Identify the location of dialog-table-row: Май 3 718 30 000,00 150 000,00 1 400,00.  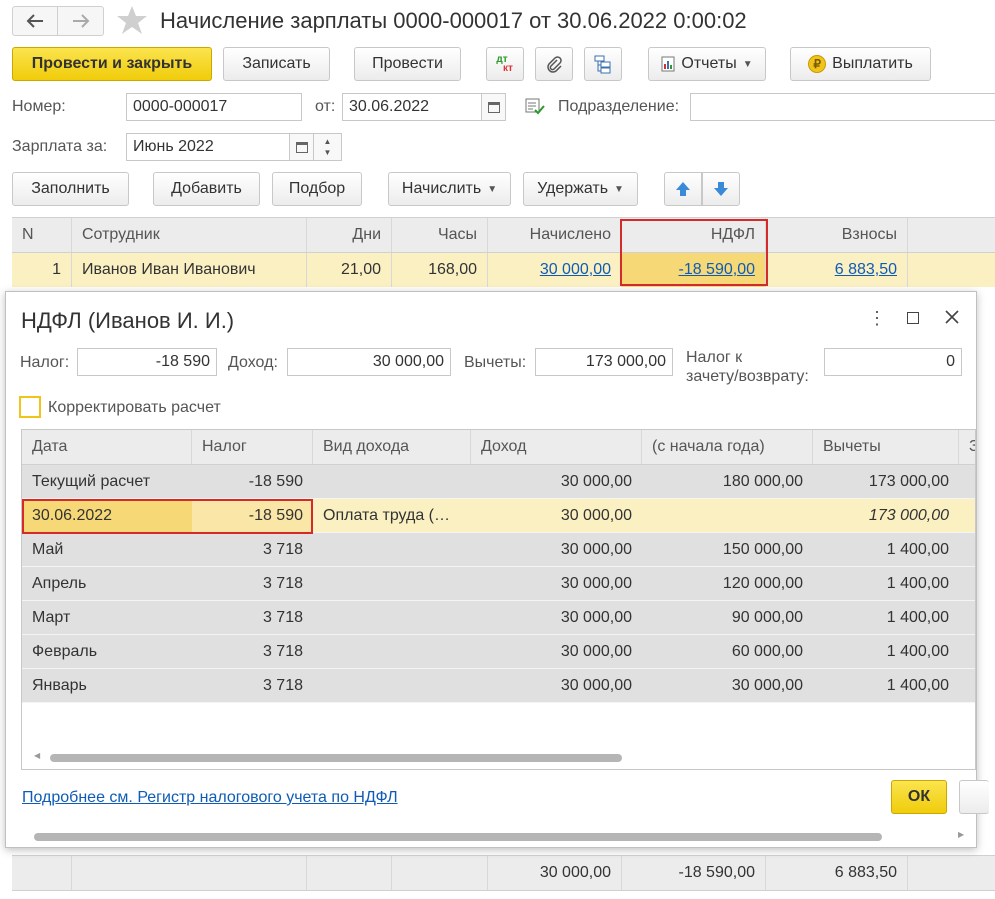
(498, 550).